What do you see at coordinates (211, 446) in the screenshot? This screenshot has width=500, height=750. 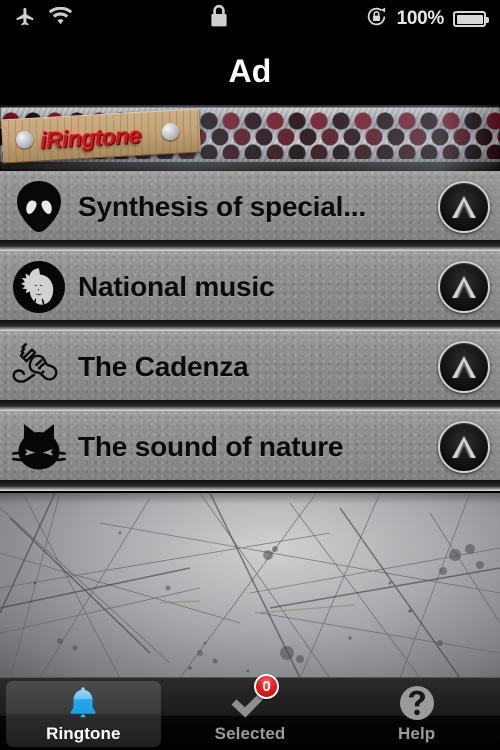 I see `row-label: The sound of nature` at bounding box center [211, 446].